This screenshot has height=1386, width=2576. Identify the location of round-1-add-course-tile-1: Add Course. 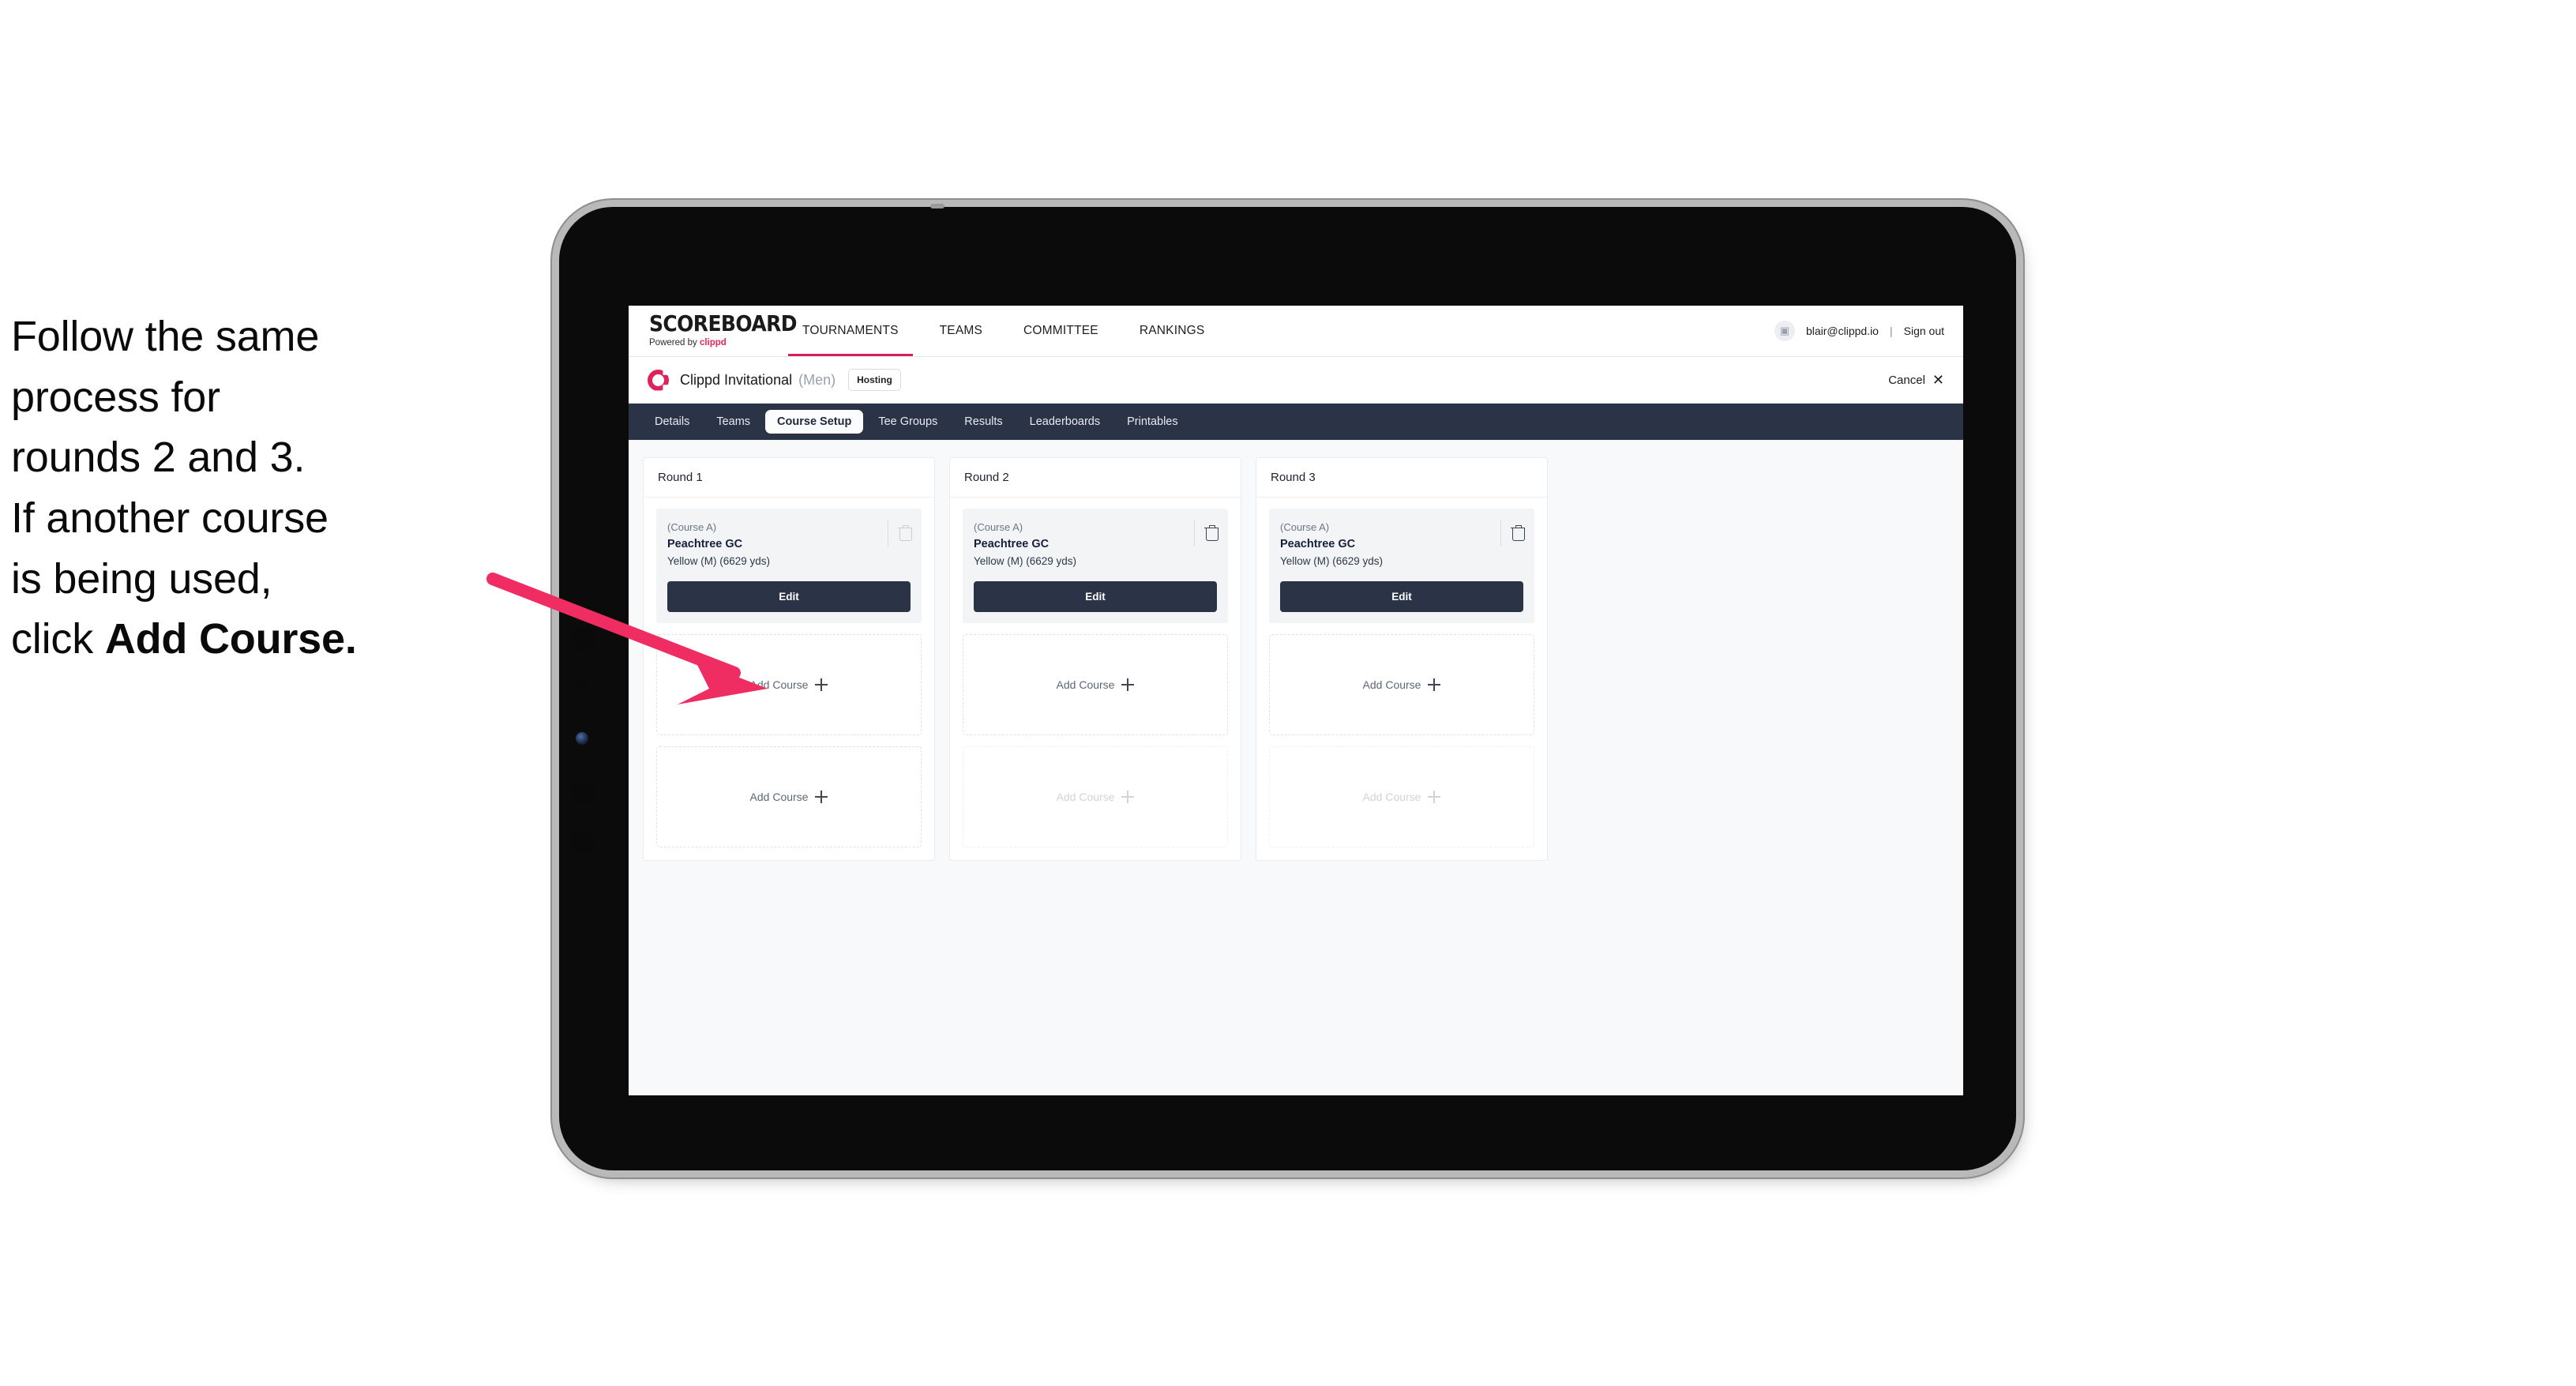
(789, 684).